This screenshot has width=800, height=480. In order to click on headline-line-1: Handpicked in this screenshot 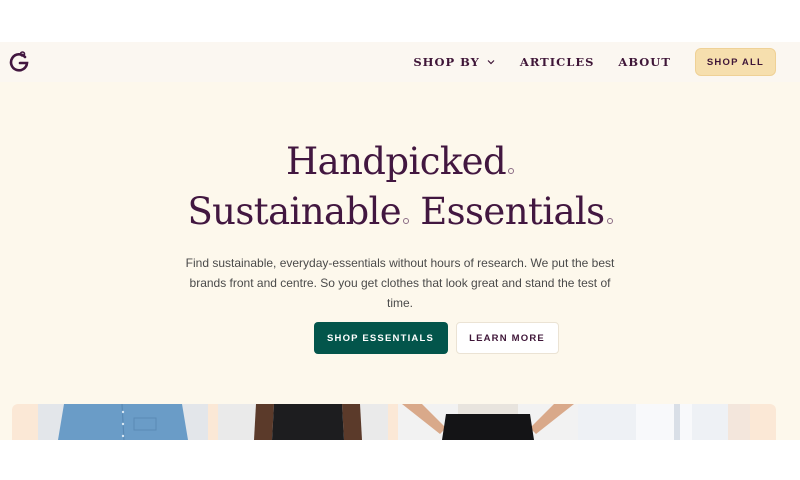, I will do `click(400, 162)`.